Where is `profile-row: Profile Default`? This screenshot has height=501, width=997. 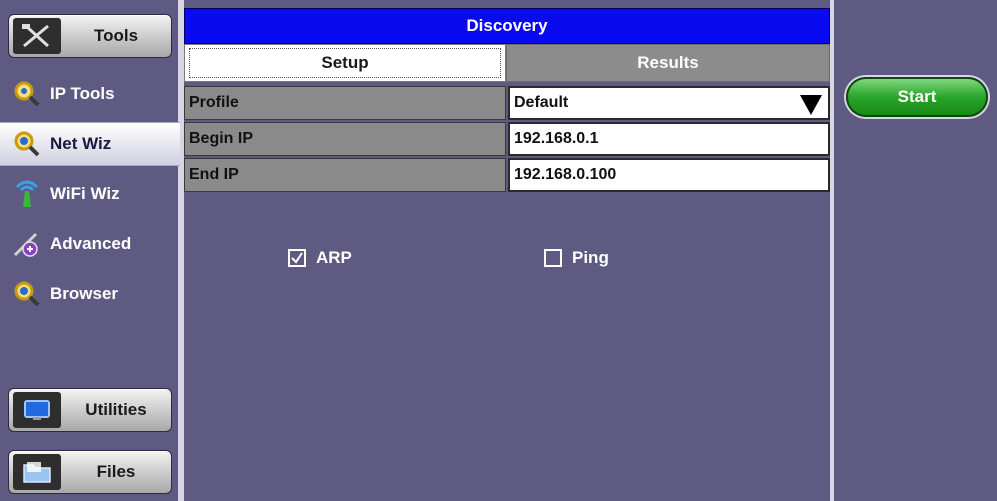
profile-row: Profile Default is located at coordinates (507, 103).